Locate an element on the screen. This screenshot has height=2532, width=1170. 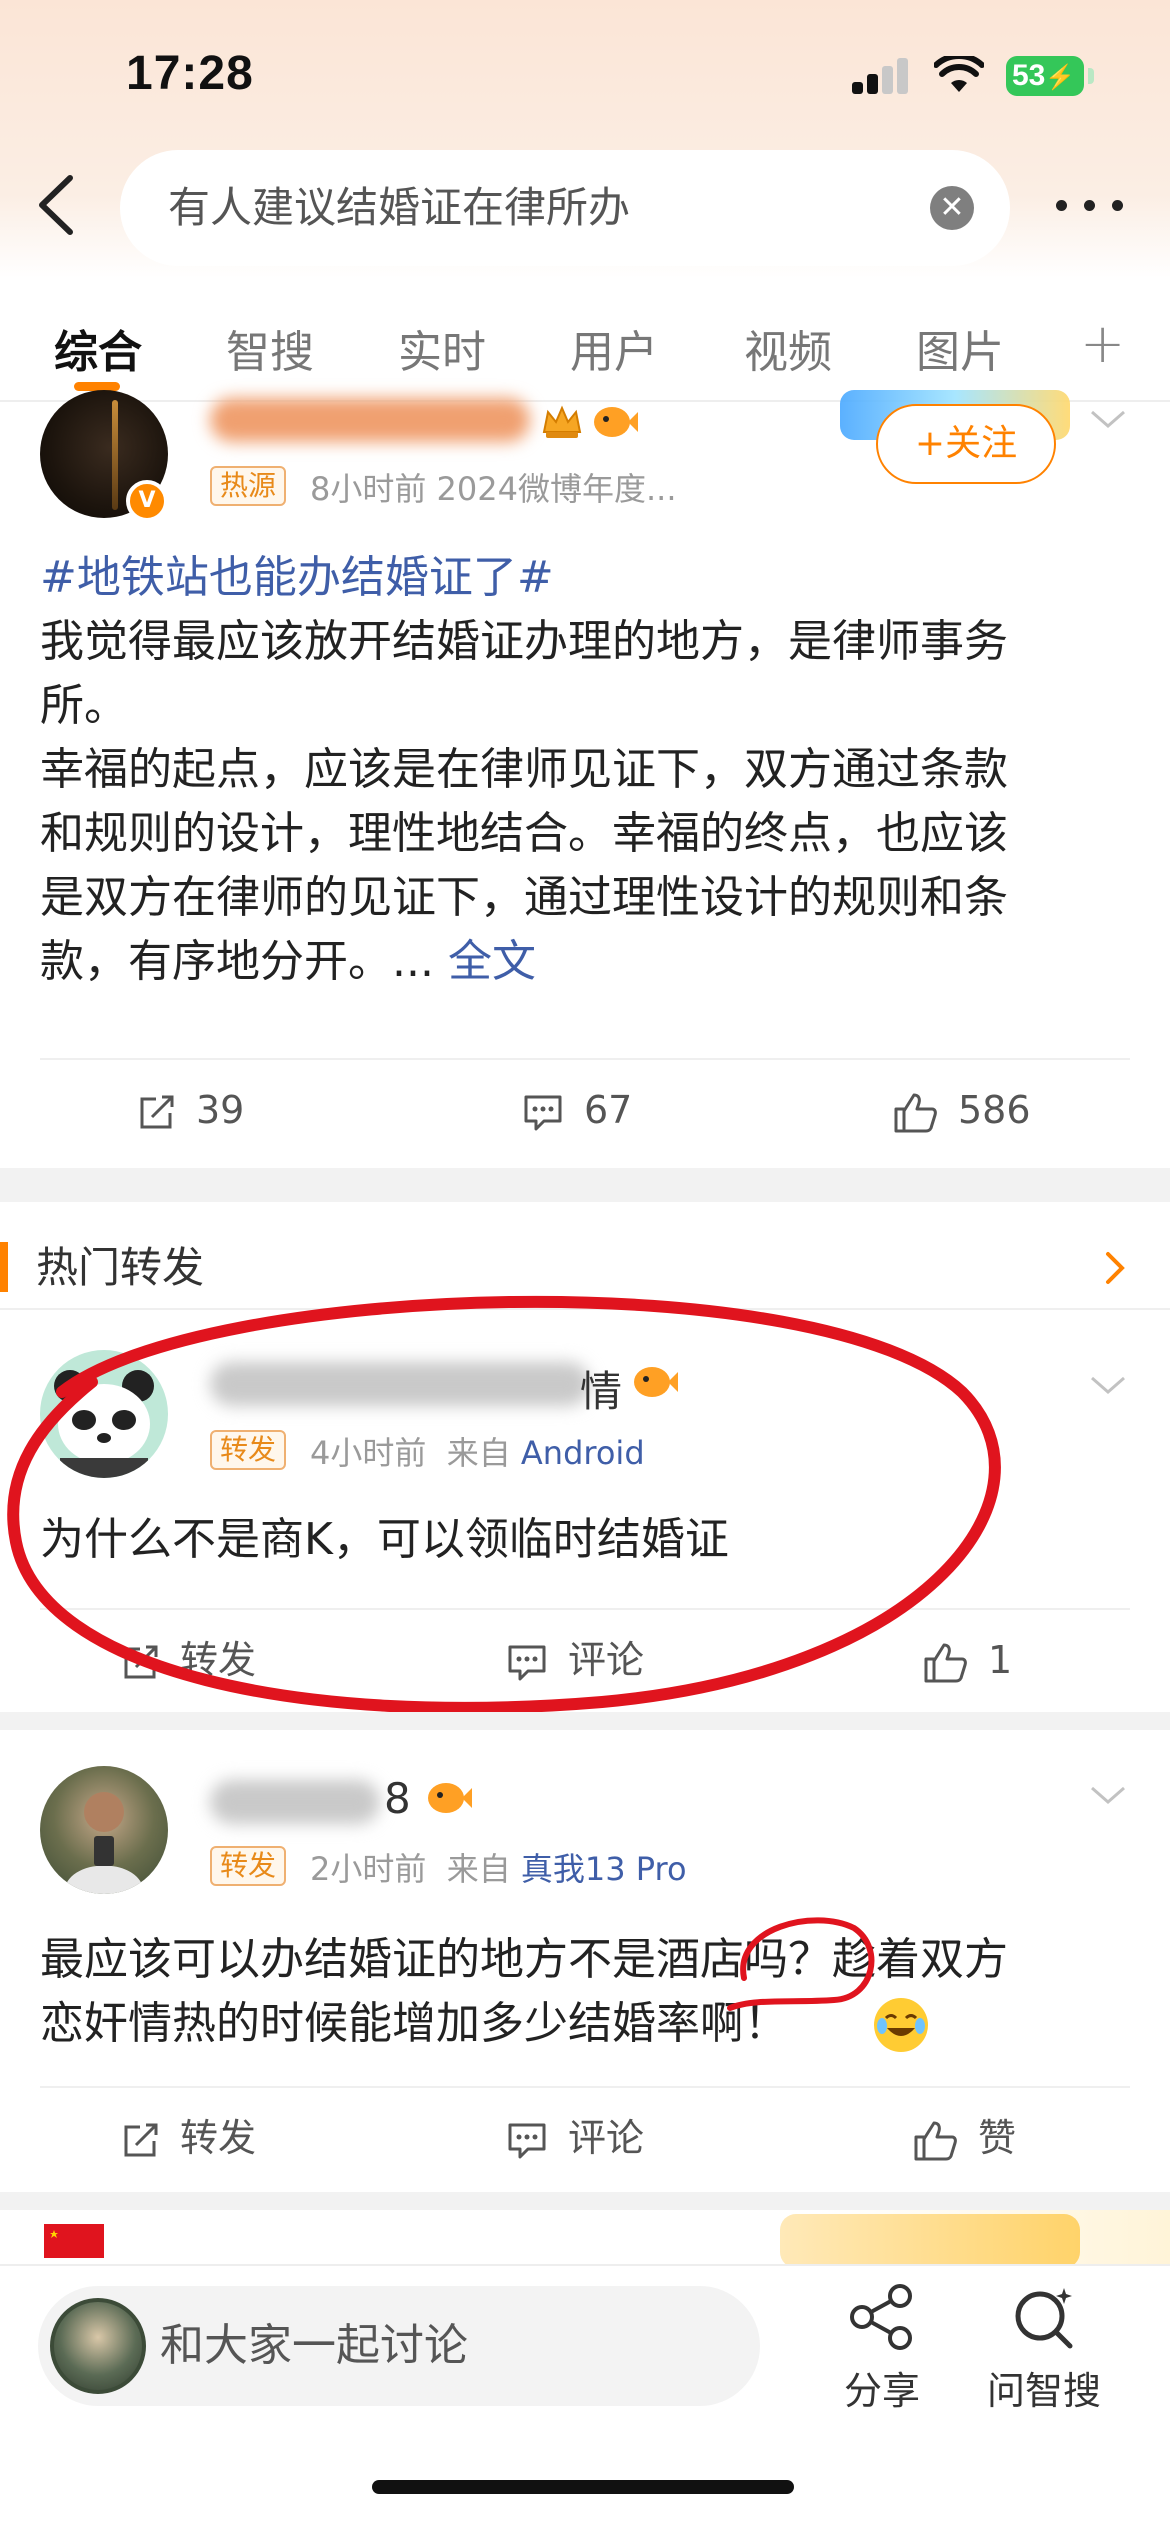
comment-compose-input: 和大家一起讨论 is located at coordinates (399, 2346).